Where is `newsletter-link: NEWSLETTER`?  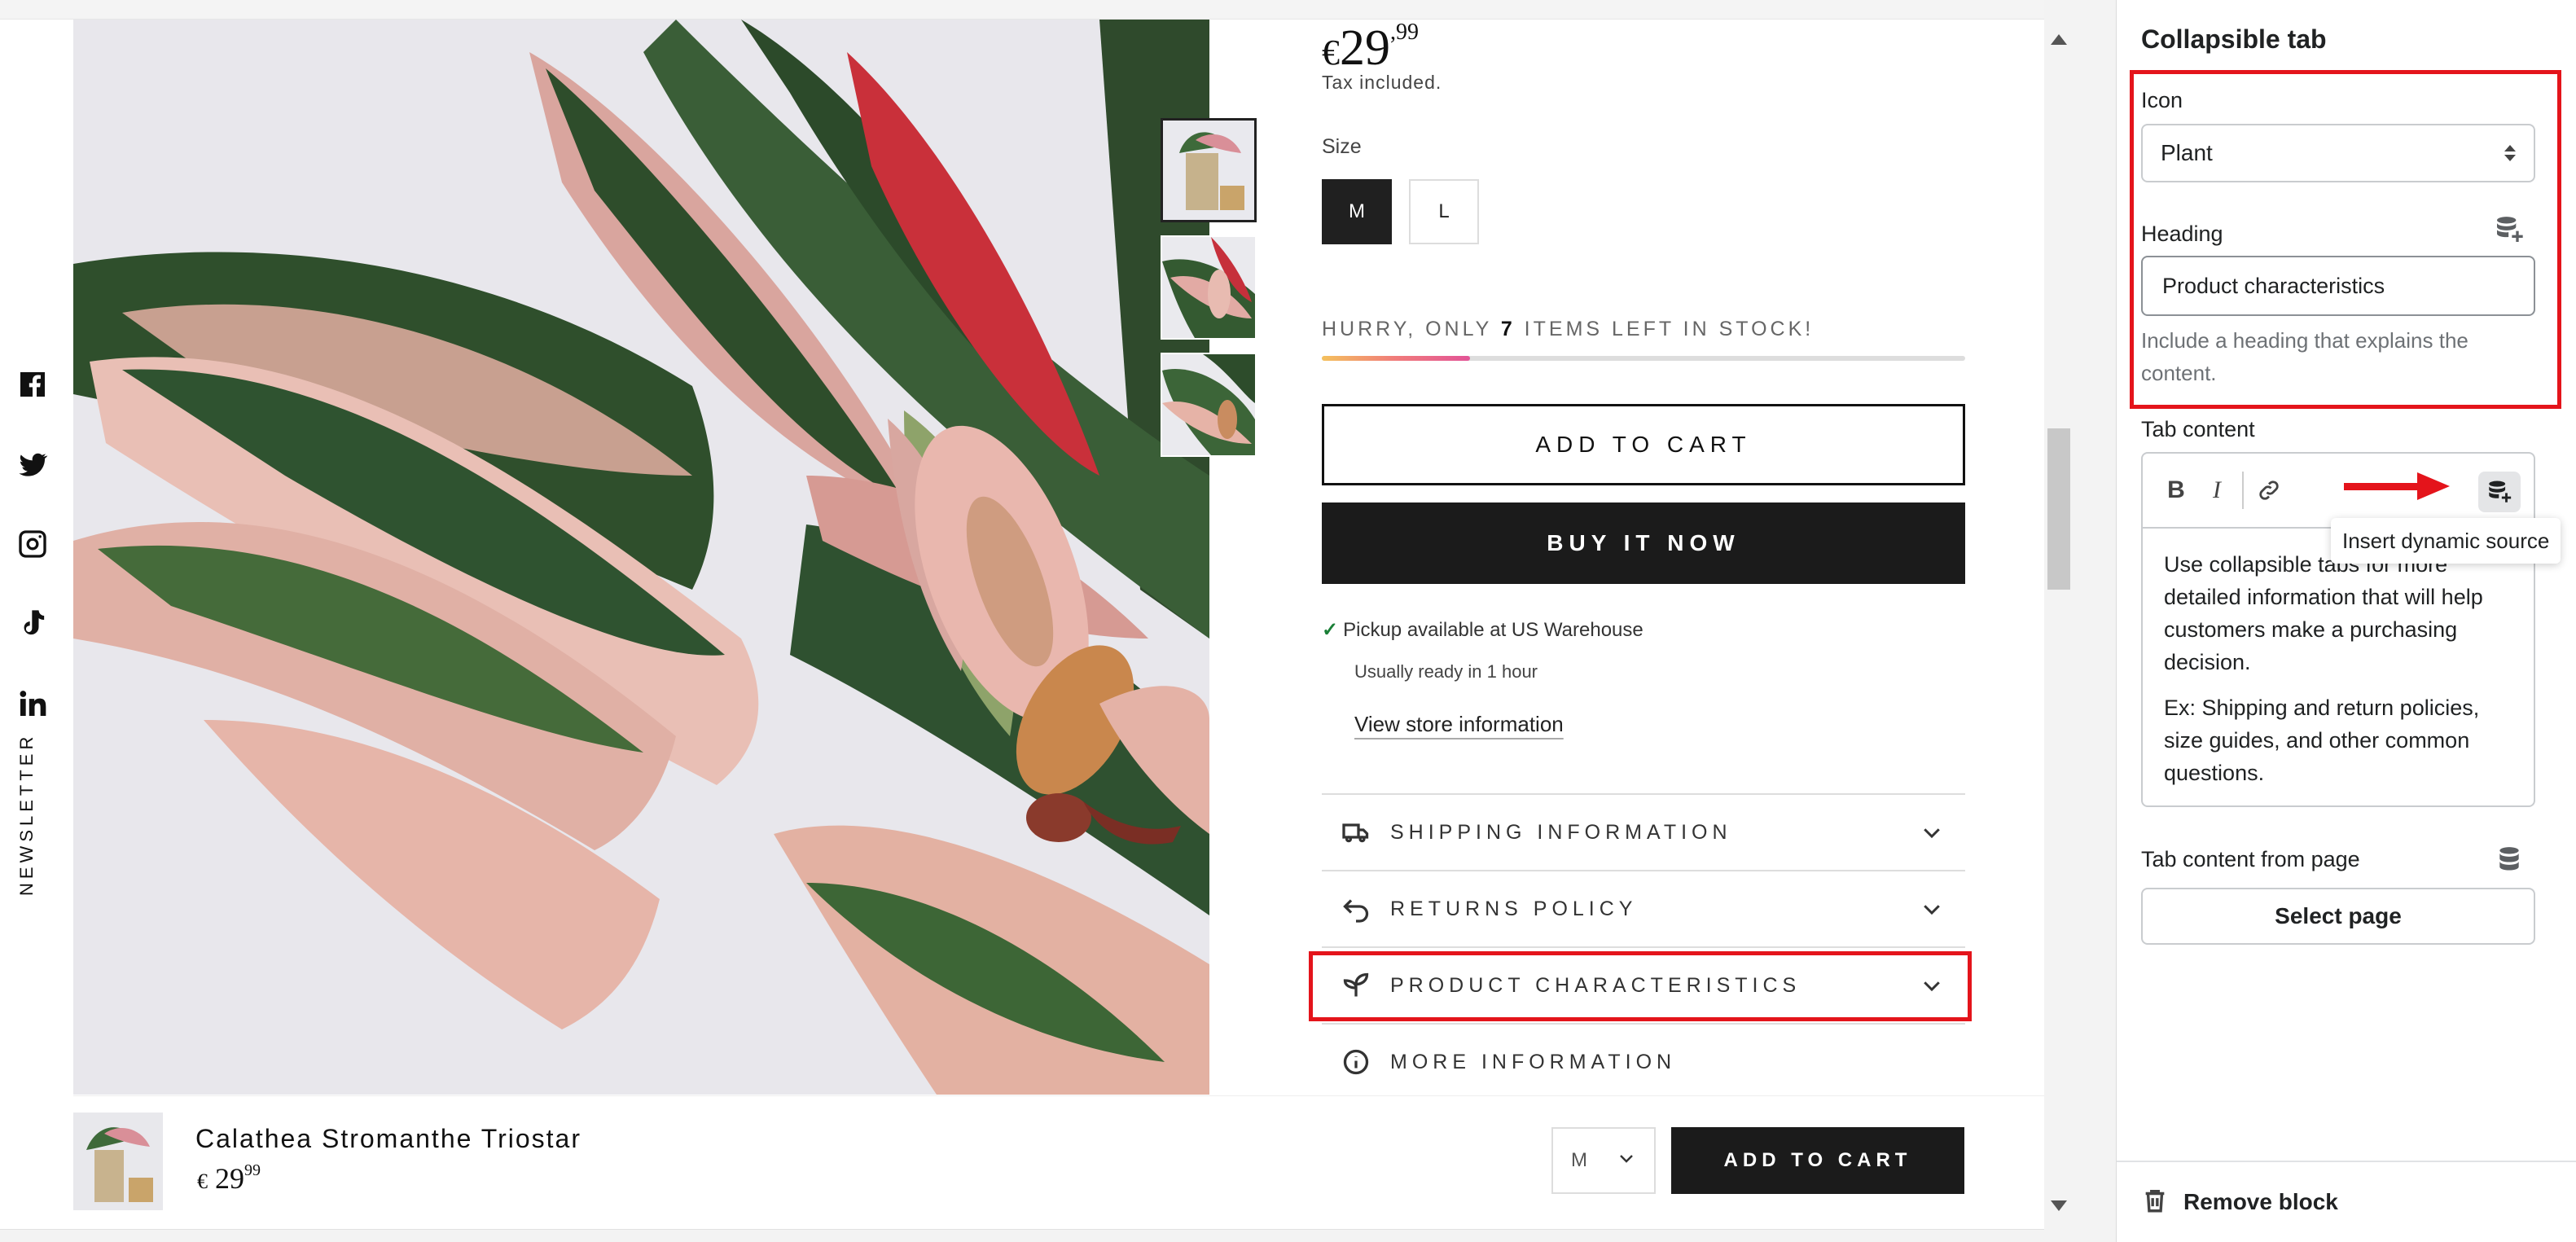 newsletter-link: NEWSLETTER is located at coordinates (26, 814).